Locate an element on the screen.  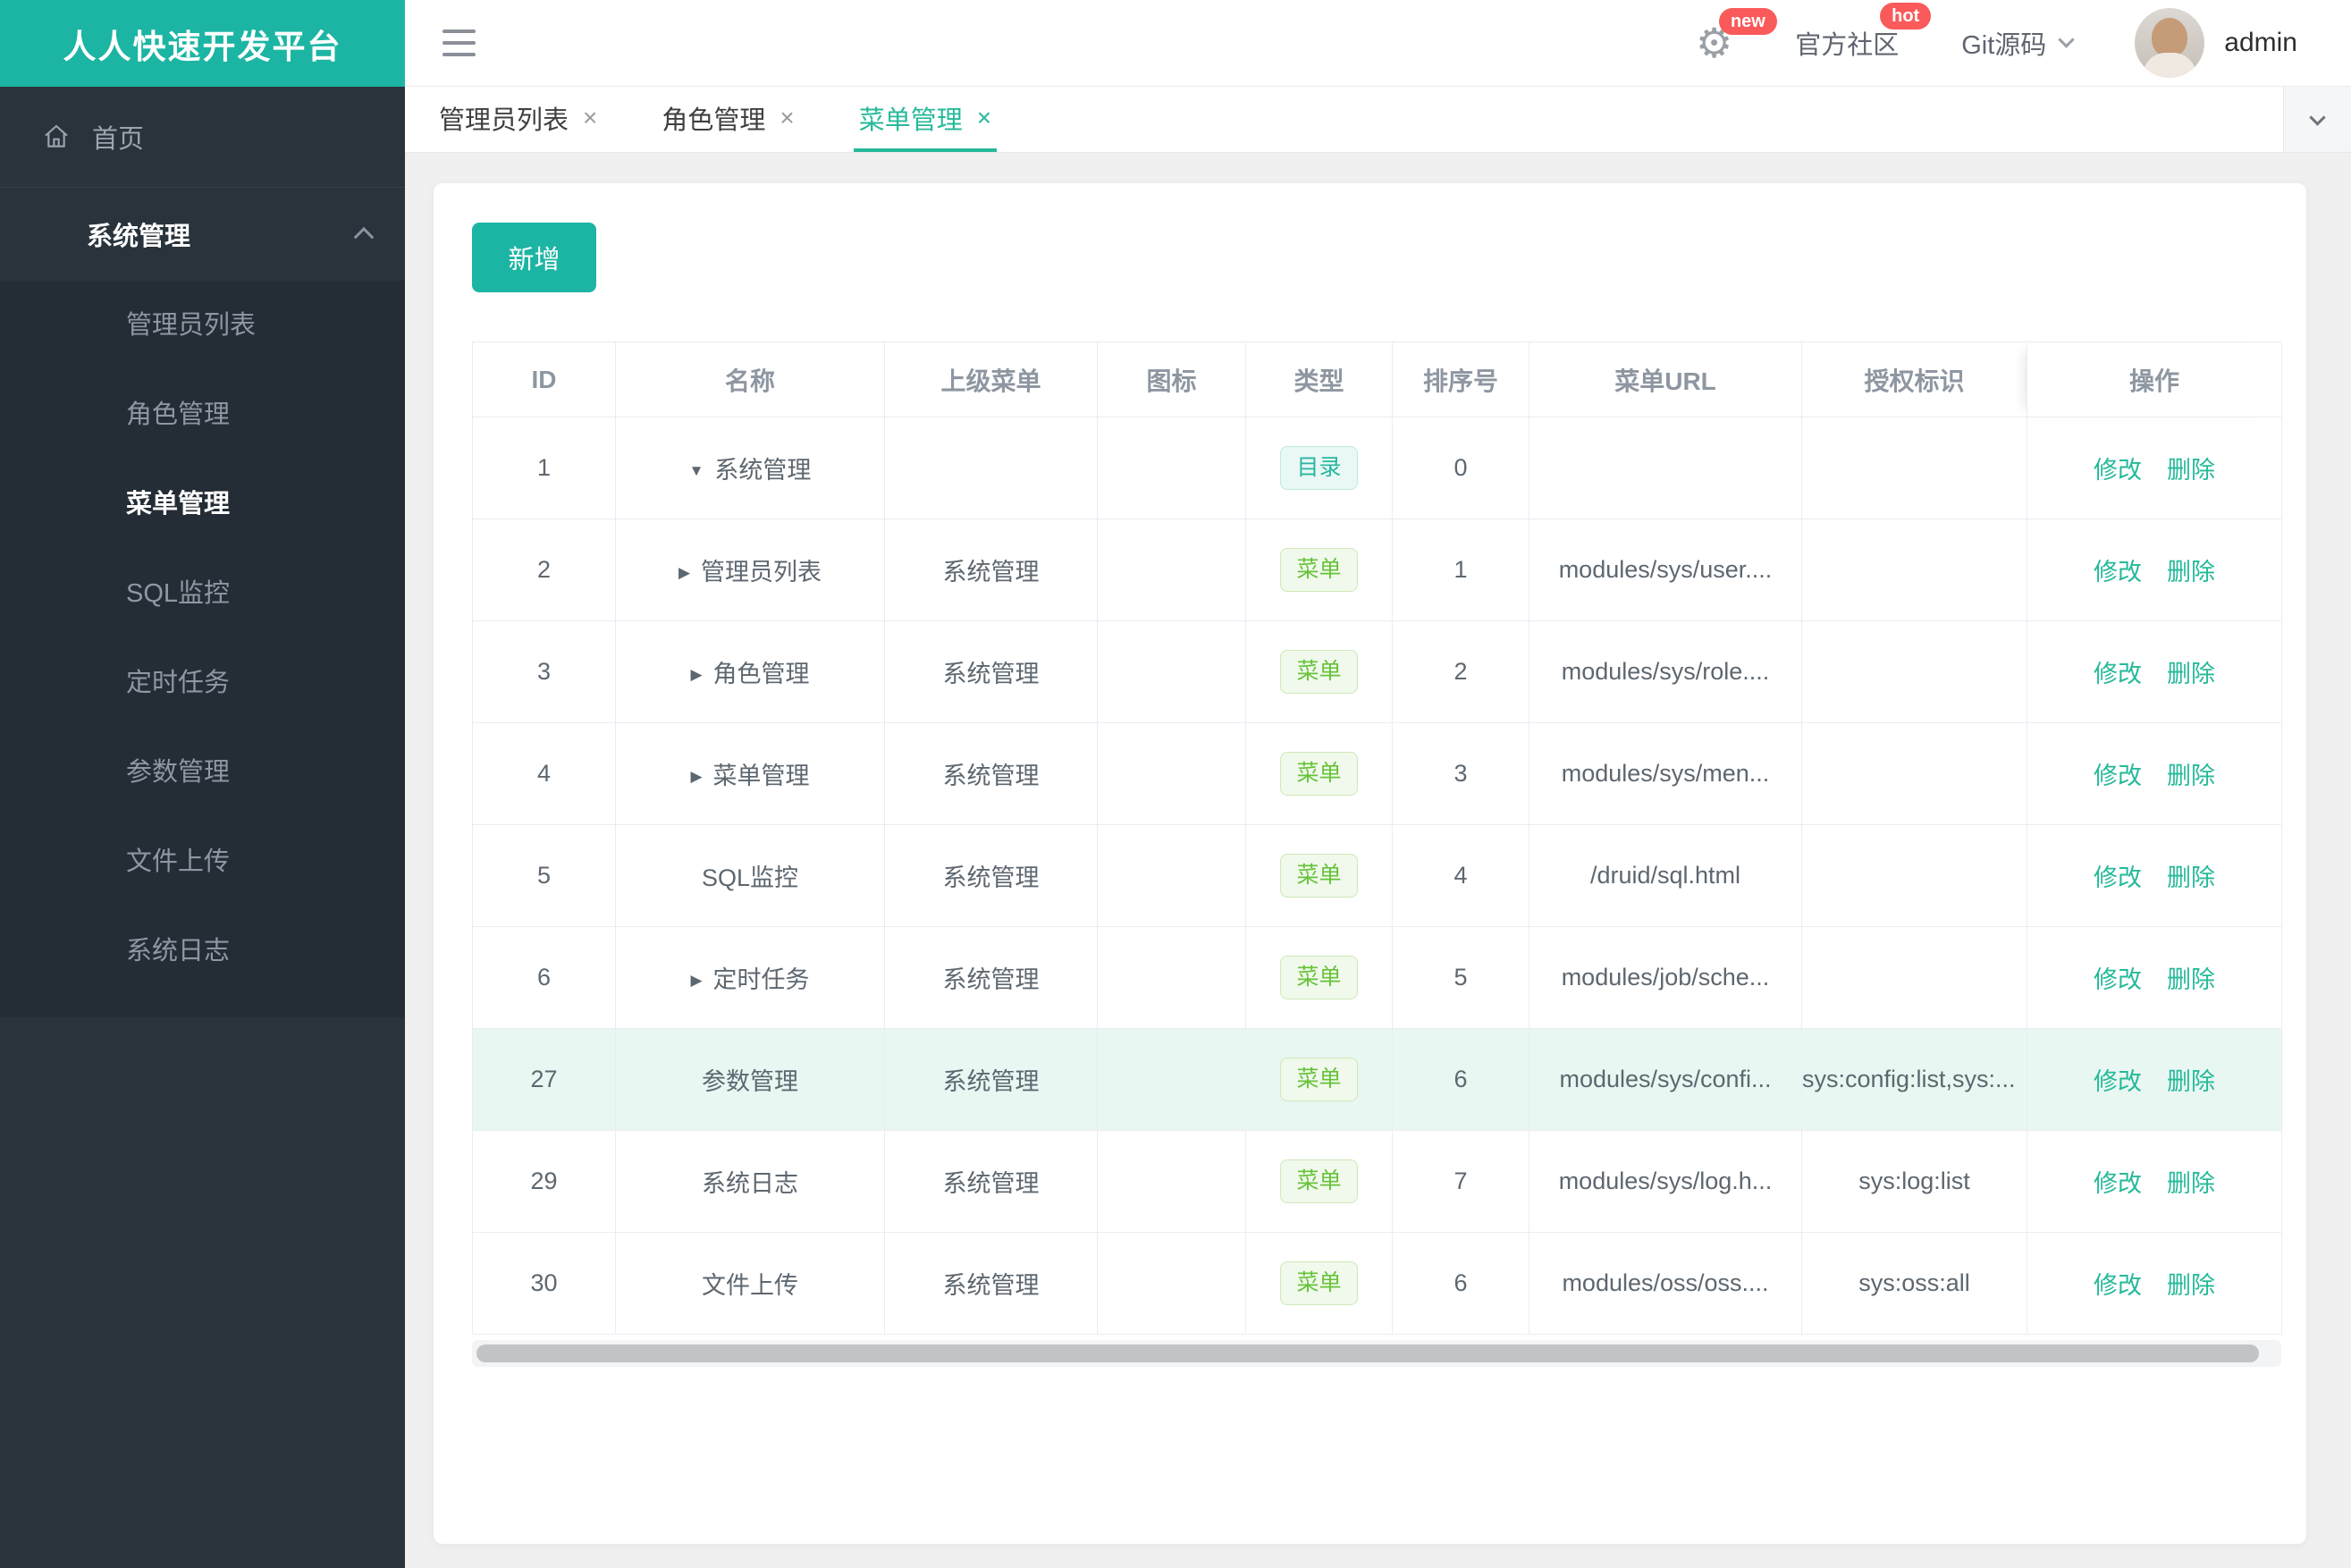
tab-menu-management: 菜单管理 × is located at coordinates (926, 119).